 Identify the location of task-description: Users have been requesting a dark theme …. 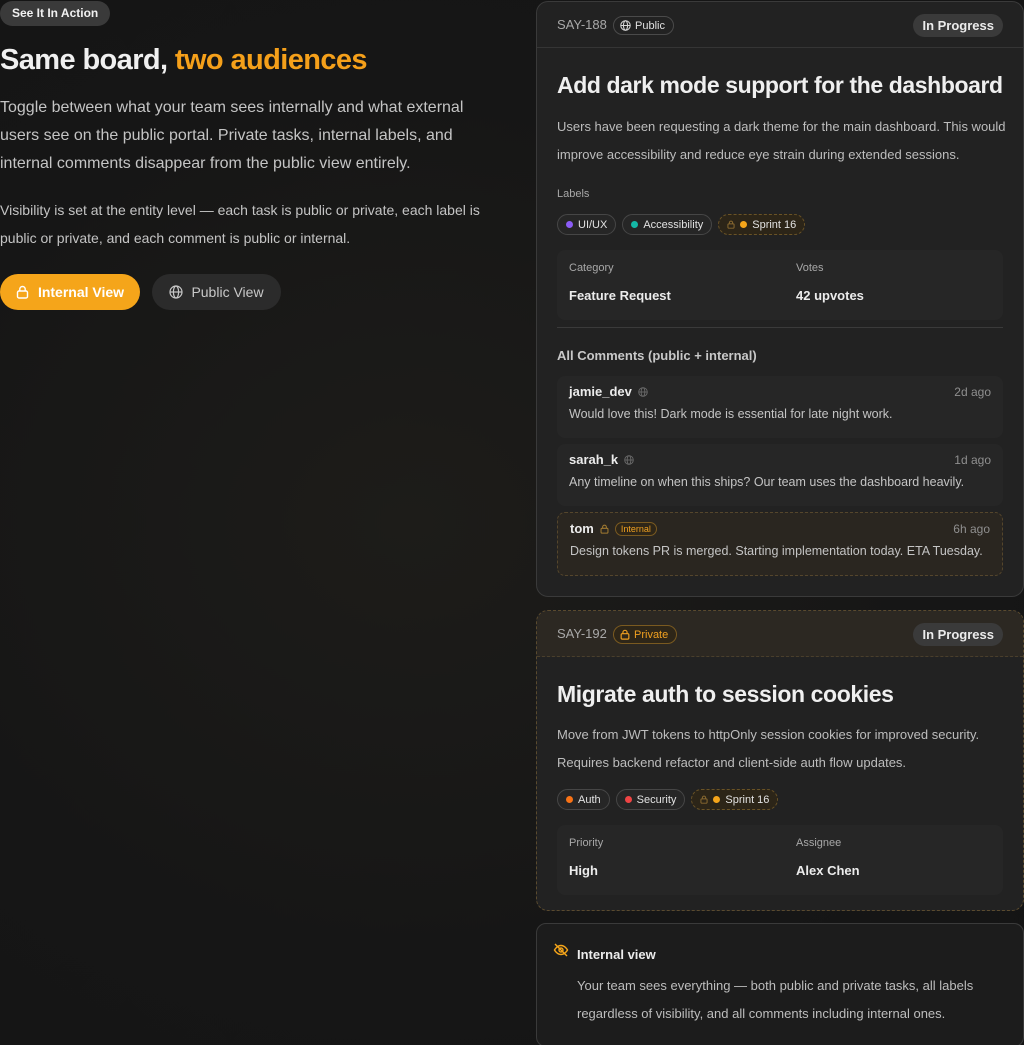
(781, 140).